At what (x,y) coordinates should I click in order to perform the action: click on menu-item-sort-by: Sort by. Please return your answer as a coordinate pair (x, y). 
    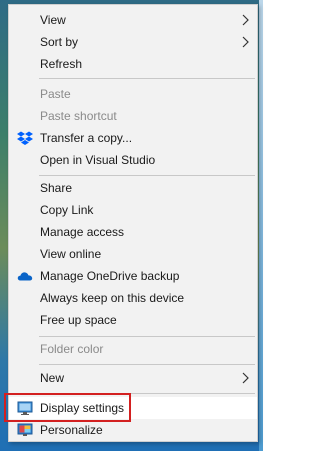
    Looking at the image, I should click on (133, 42).